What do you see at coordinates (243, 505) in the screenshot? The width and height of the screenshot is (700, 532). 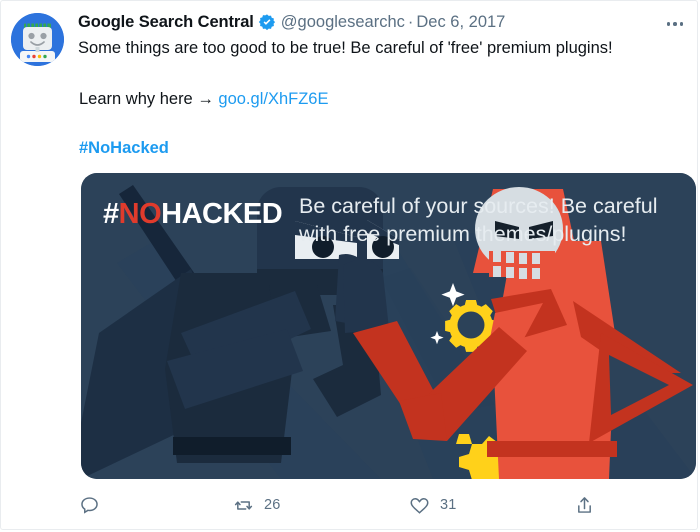 I see `retweet-icon` at bounding box center [243, 505].